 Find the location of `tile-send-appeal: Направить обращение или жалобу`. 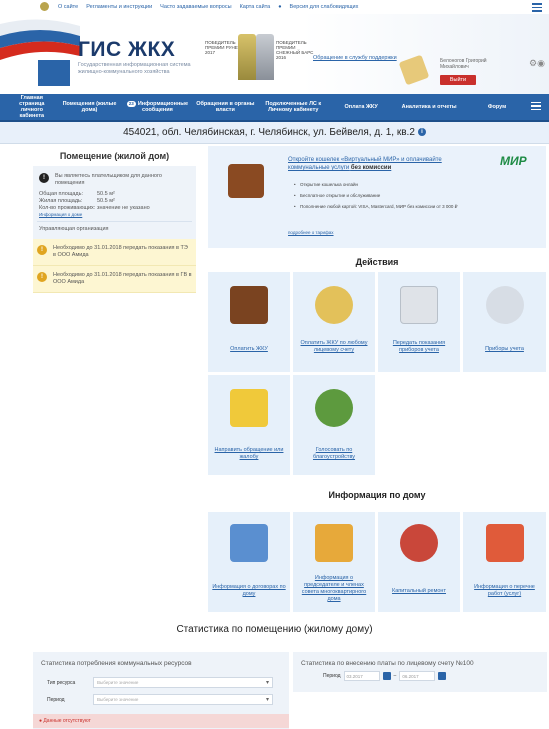

tile-send-appeal: Направить обращение или жалобу is located at coordinates (249, 425).